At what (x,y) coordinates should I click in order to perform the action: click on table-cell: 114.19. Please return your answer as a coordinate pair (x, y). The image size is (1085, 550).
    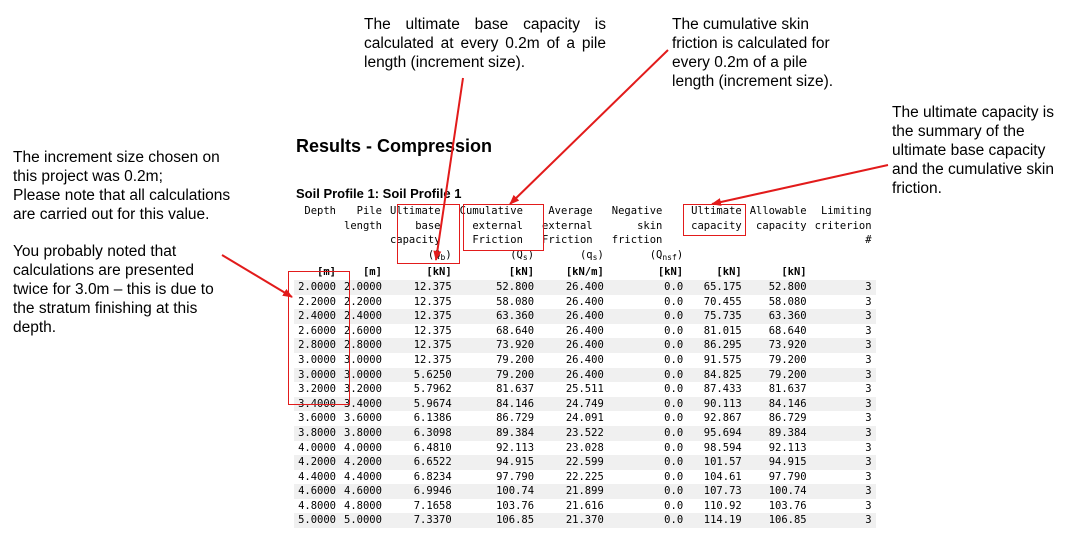
    Looking at the image, I should click on (716, 521).